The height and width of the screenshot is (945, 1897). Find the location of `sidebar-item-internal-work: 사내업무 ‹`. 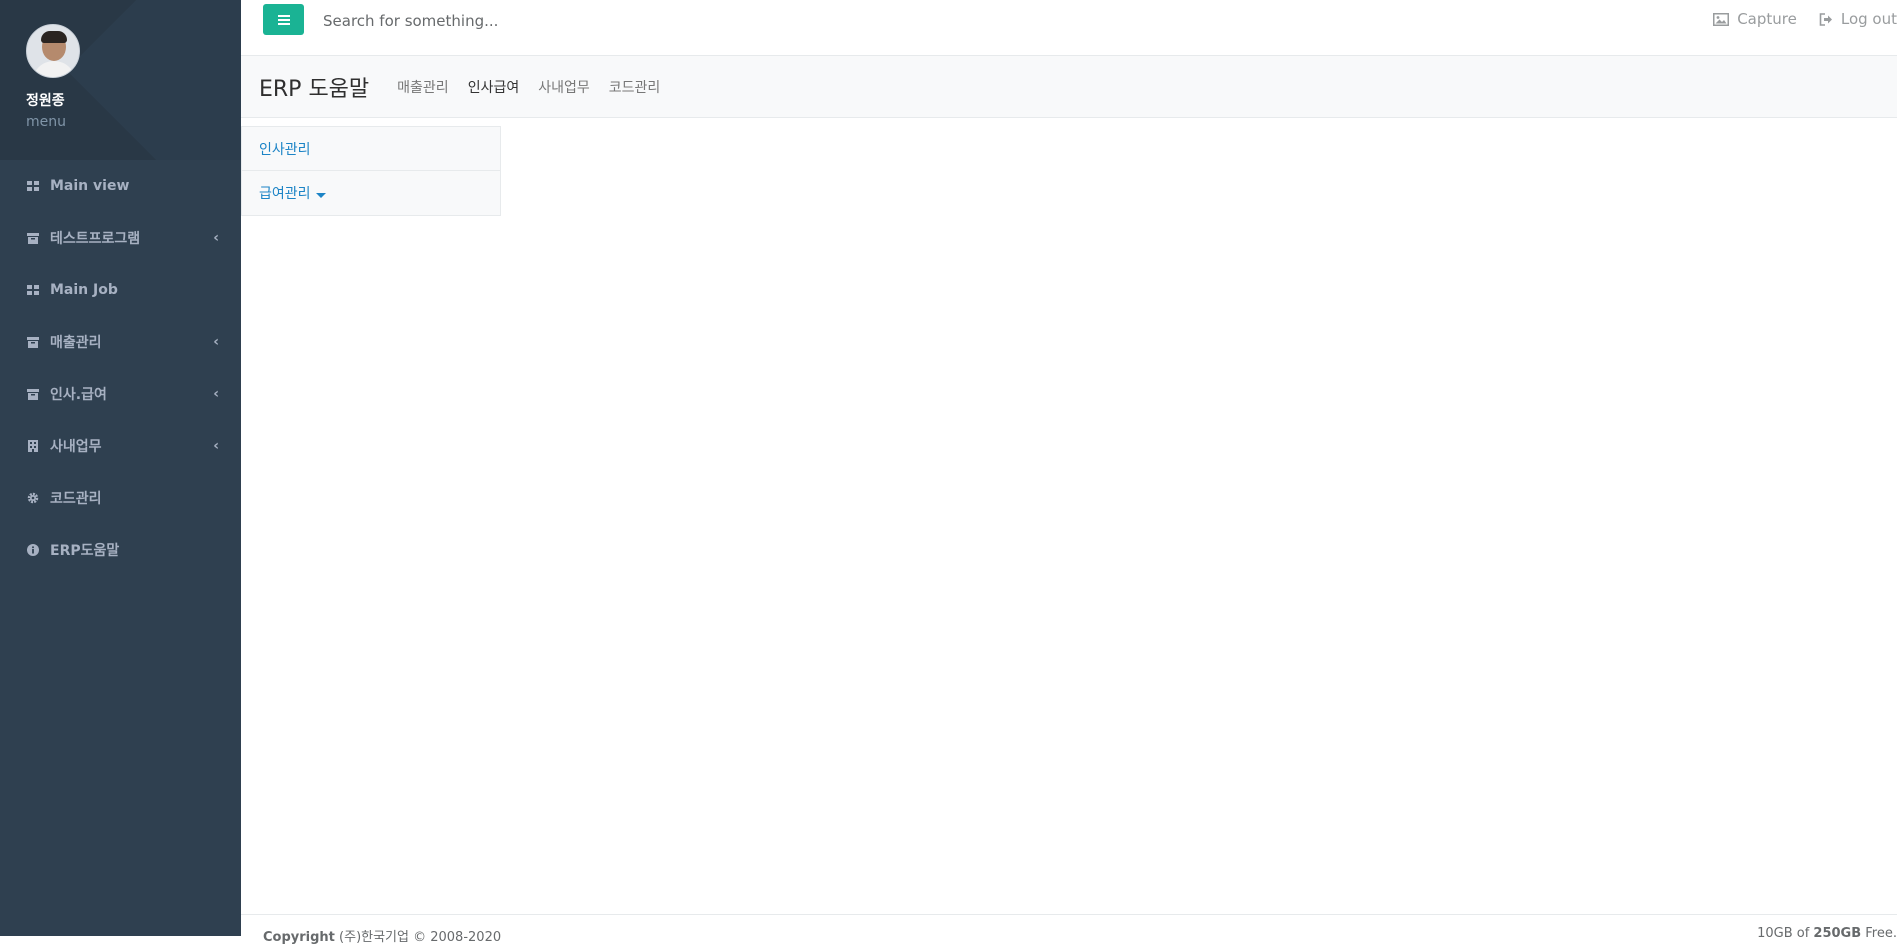

sidebar-item-internal-work: 사내업무 ‹ is located at coordinates (120, 446).